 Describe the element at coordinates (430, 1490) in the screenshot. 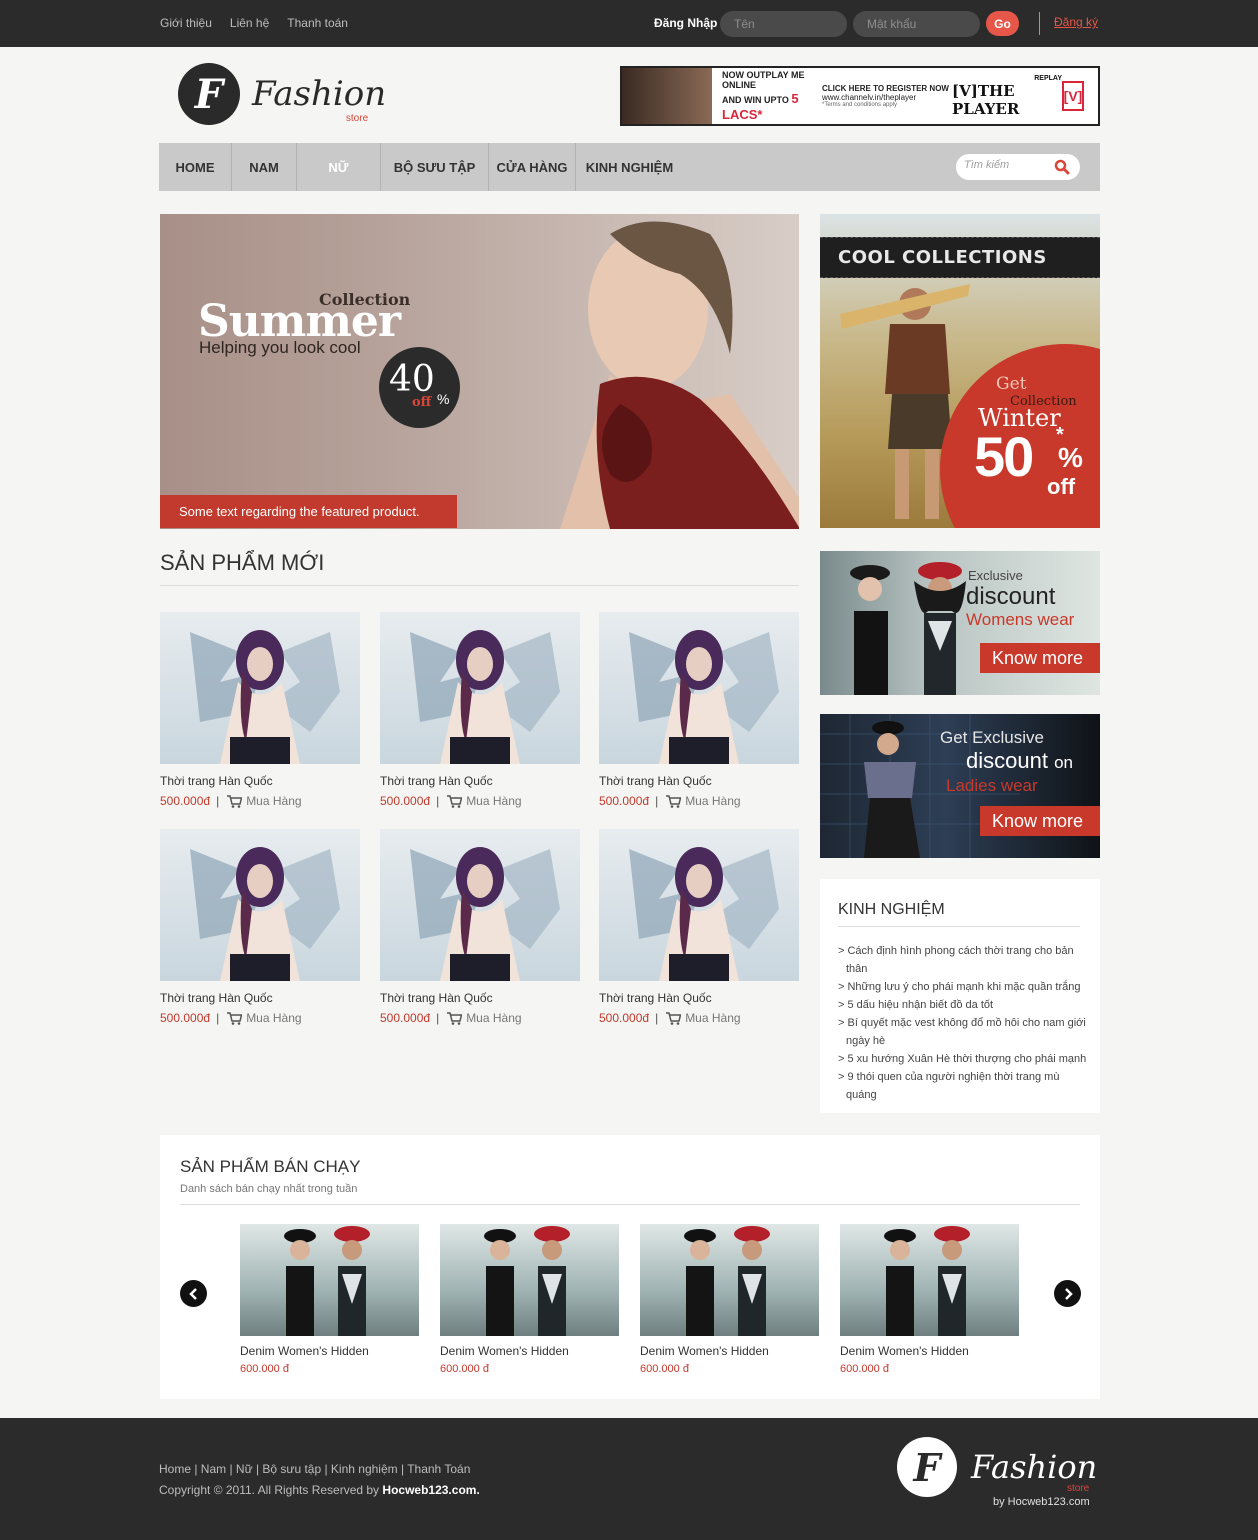

I see `copyright-brand: Hocweb123.com.` at that location.